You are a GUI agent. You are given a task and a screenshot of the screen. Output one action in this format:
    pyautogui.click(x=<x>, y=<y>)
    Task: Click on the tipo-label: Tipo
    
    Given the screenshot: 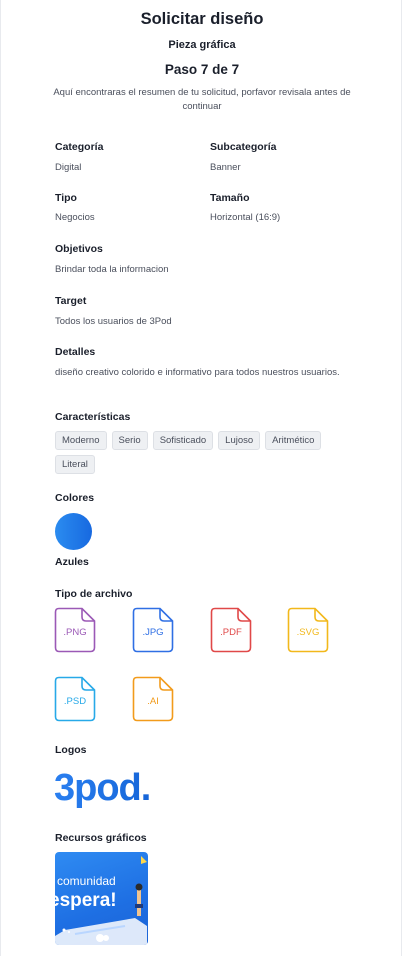 What is the action you would take?
    pyautogui.click(x=66, y=198)
    